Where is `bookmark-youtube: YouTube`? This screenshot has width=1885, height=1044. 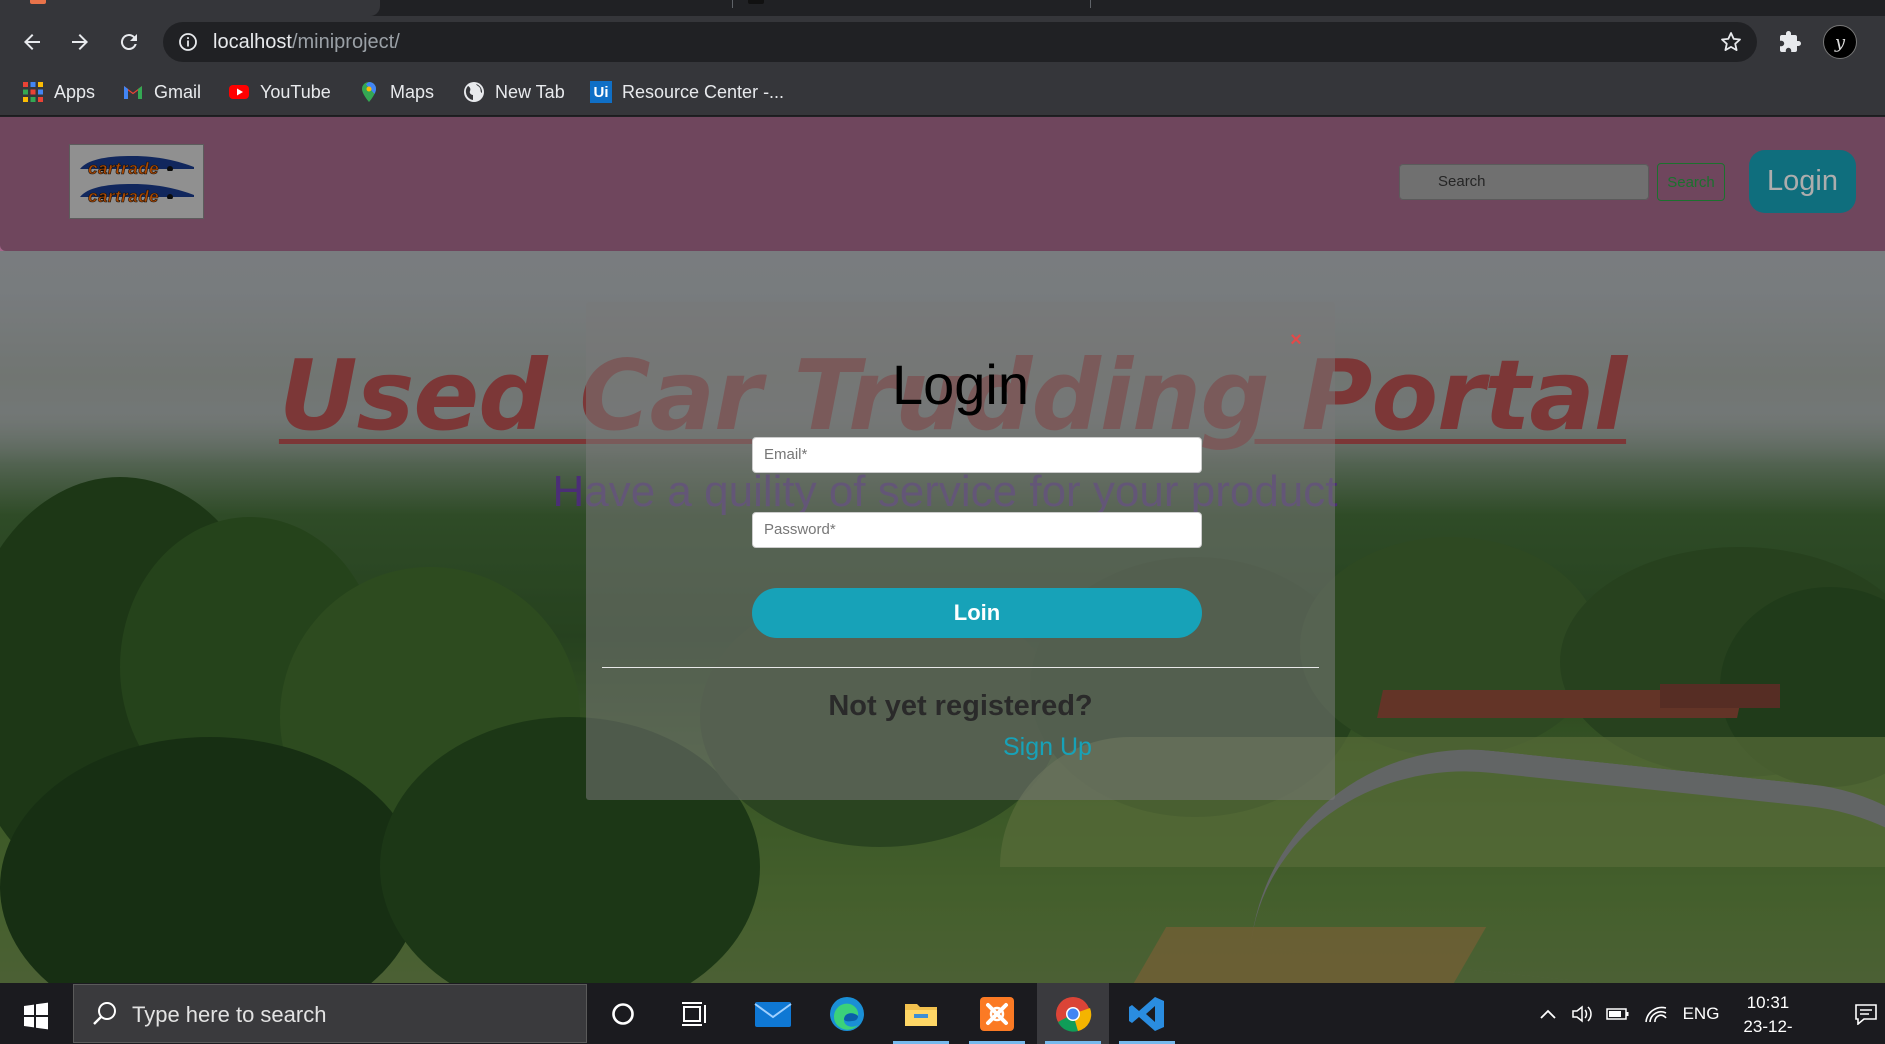 bookmark-youtube: YouTube is located at coordinates (279, 92).